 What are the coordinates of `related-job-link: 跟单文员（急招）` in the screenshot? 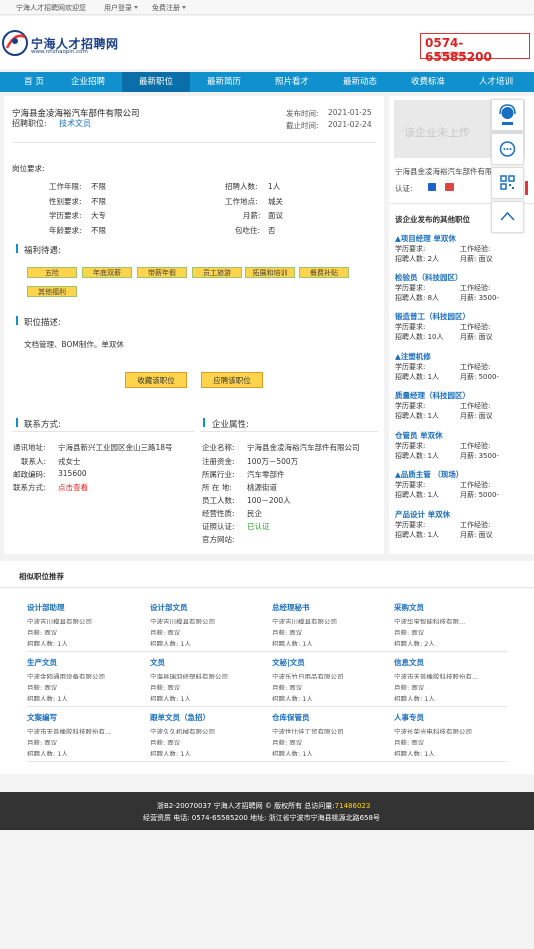 It's located at (180, 717).